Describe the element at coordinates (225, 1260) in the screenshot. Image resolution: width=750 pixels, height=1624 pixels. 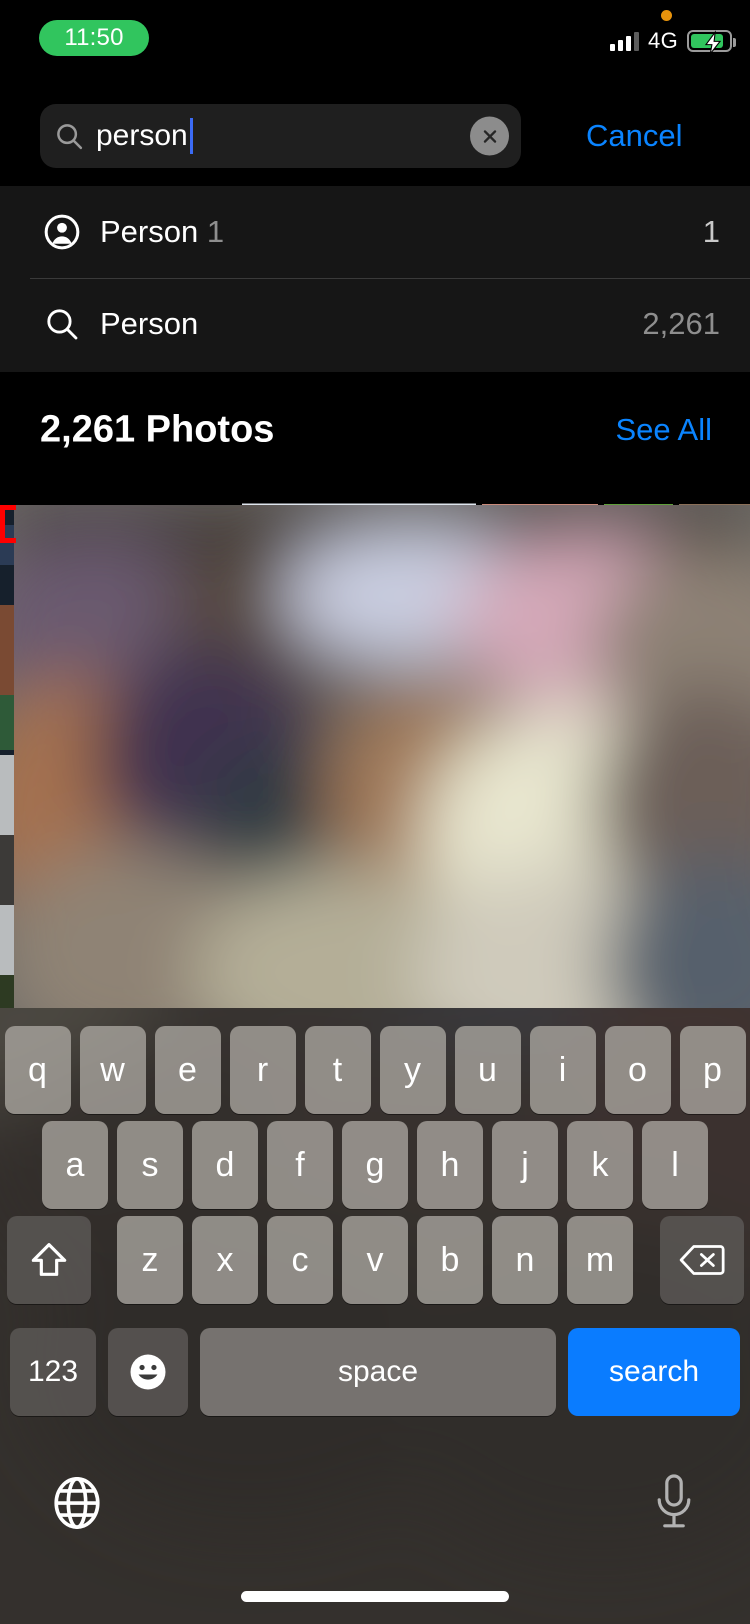
I see `key-x: x` at that location.